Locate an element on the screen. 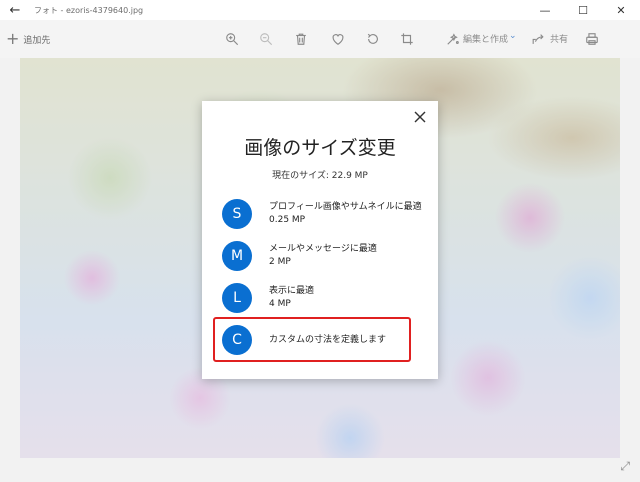 The width and height of the screenshot is (640, 482). window-controls: — ☐ ✕ is located at coordinates (583, 10).